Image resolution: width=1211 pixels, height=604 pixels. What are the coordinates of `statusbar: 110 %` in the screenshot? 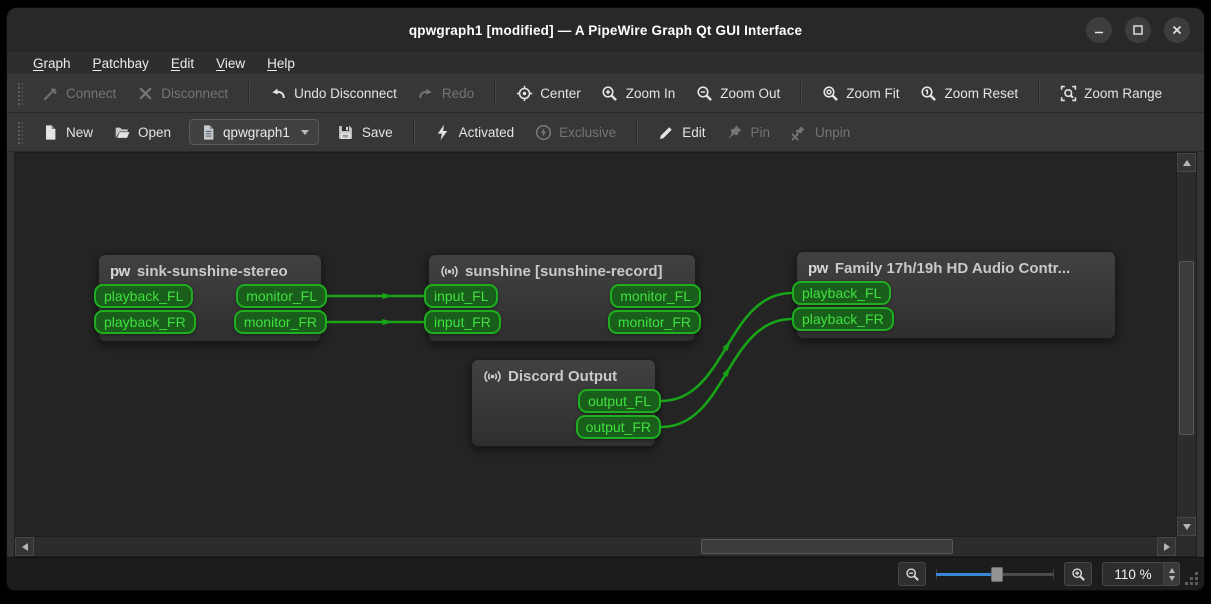 It's located at (605, 573).